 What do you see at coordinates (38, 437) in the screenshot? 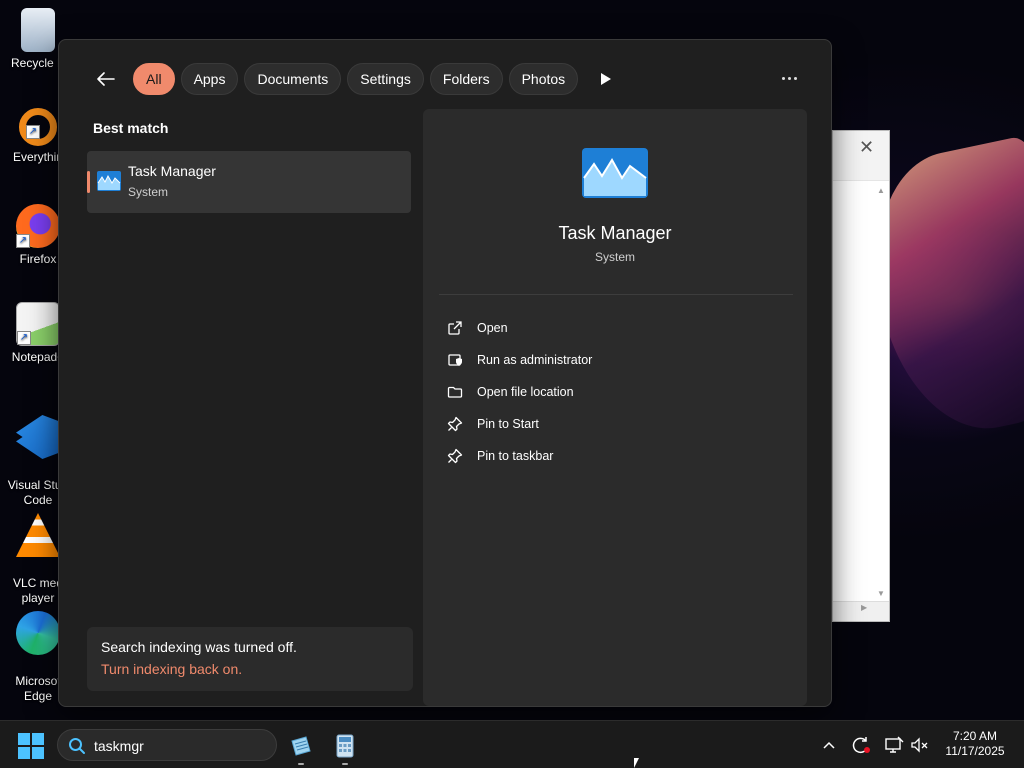
I see `vscode-icon` at bounding box center [38, 437].